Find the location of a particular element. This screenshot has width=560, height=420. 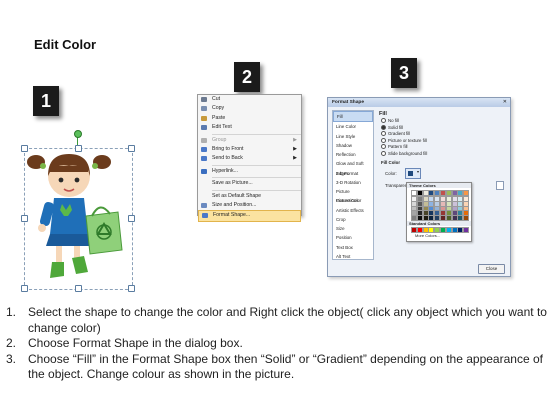

category-text-box: Text Box is located at coordinates (353, 247).